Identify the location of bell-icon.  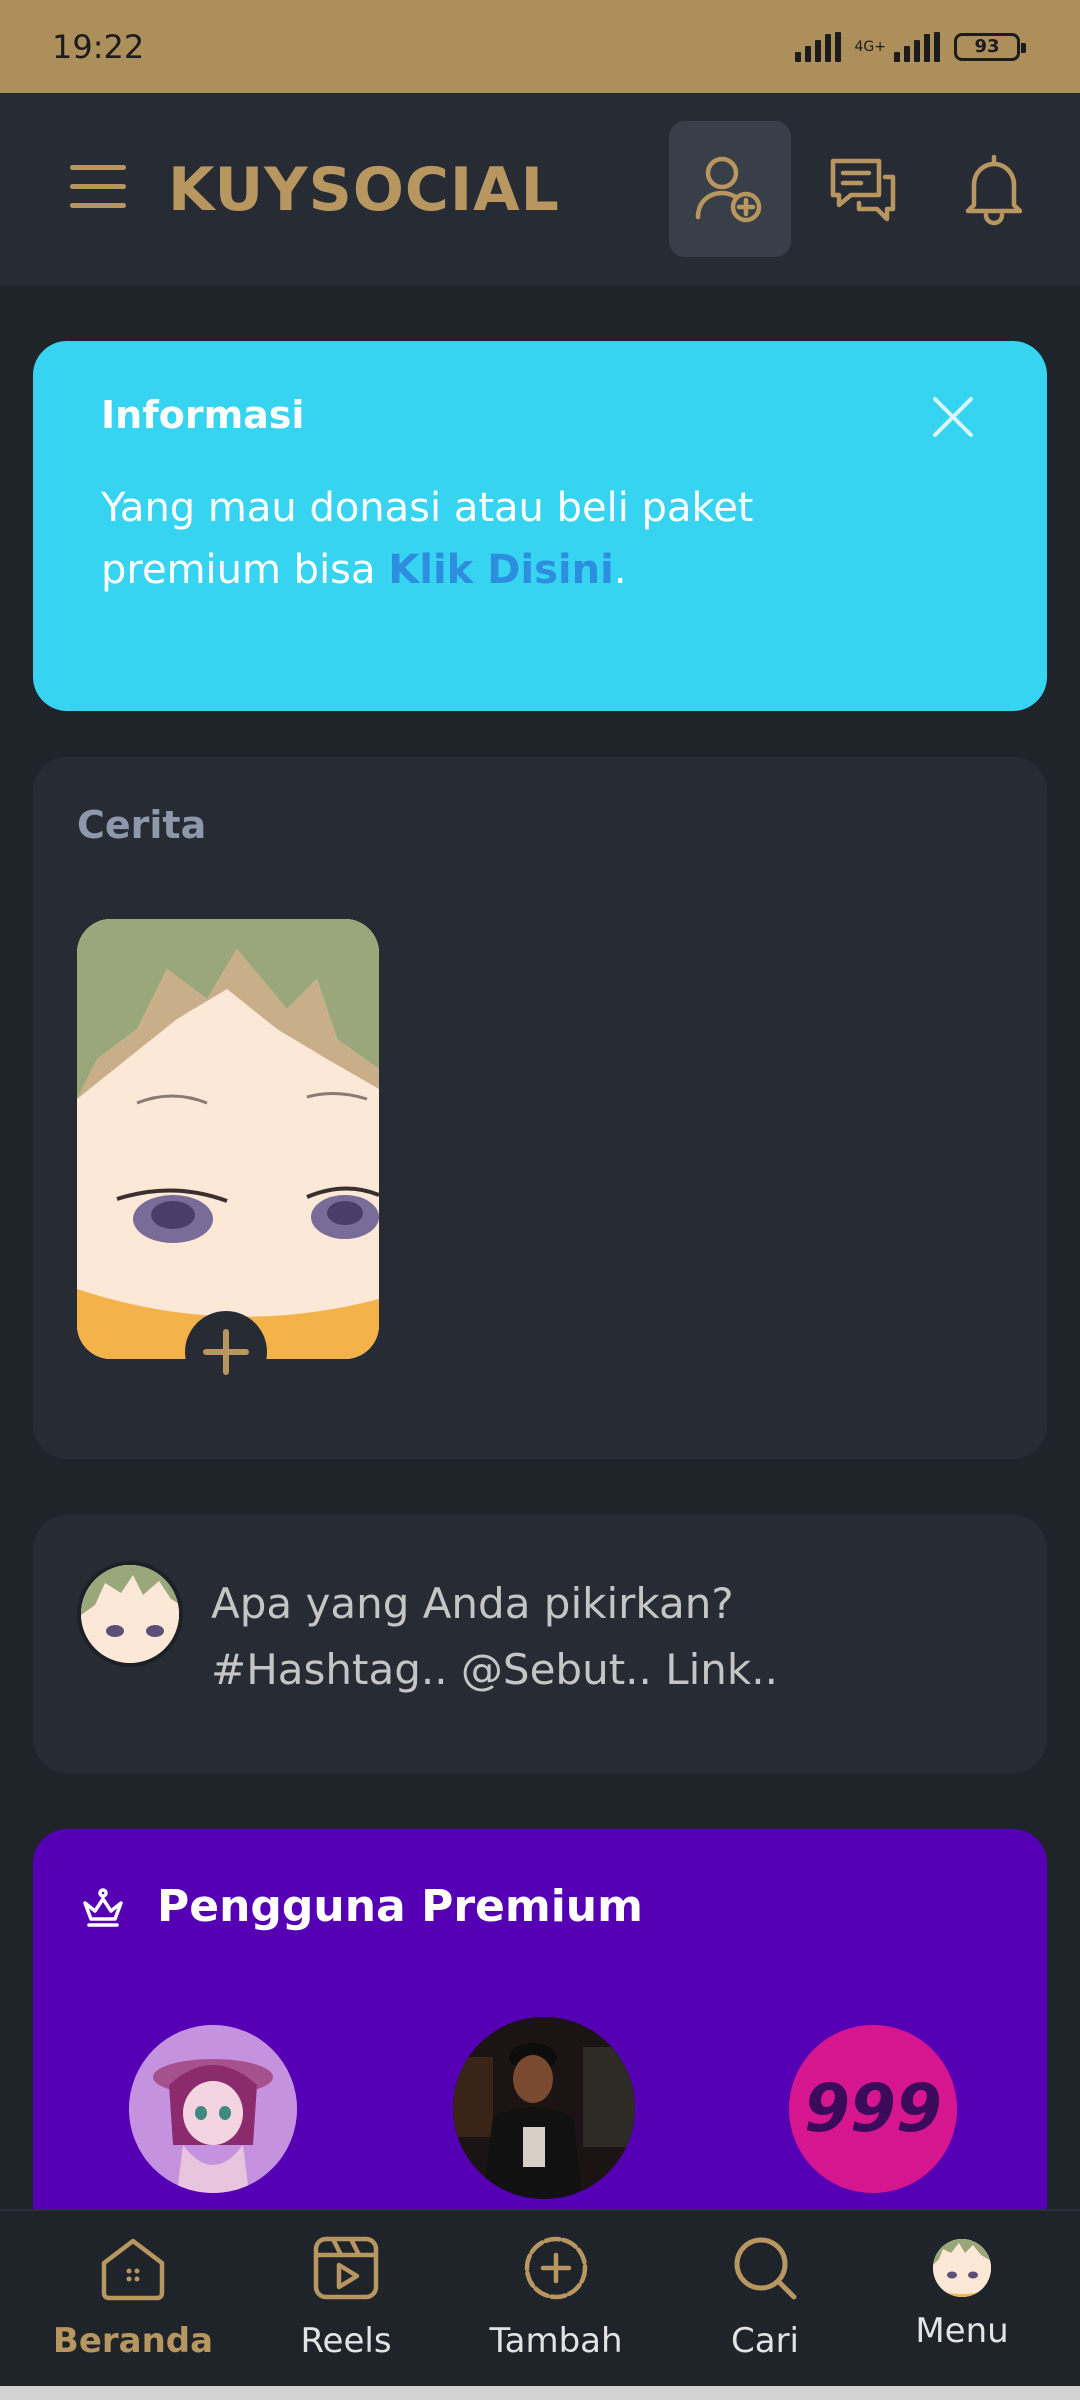
(994, 190).